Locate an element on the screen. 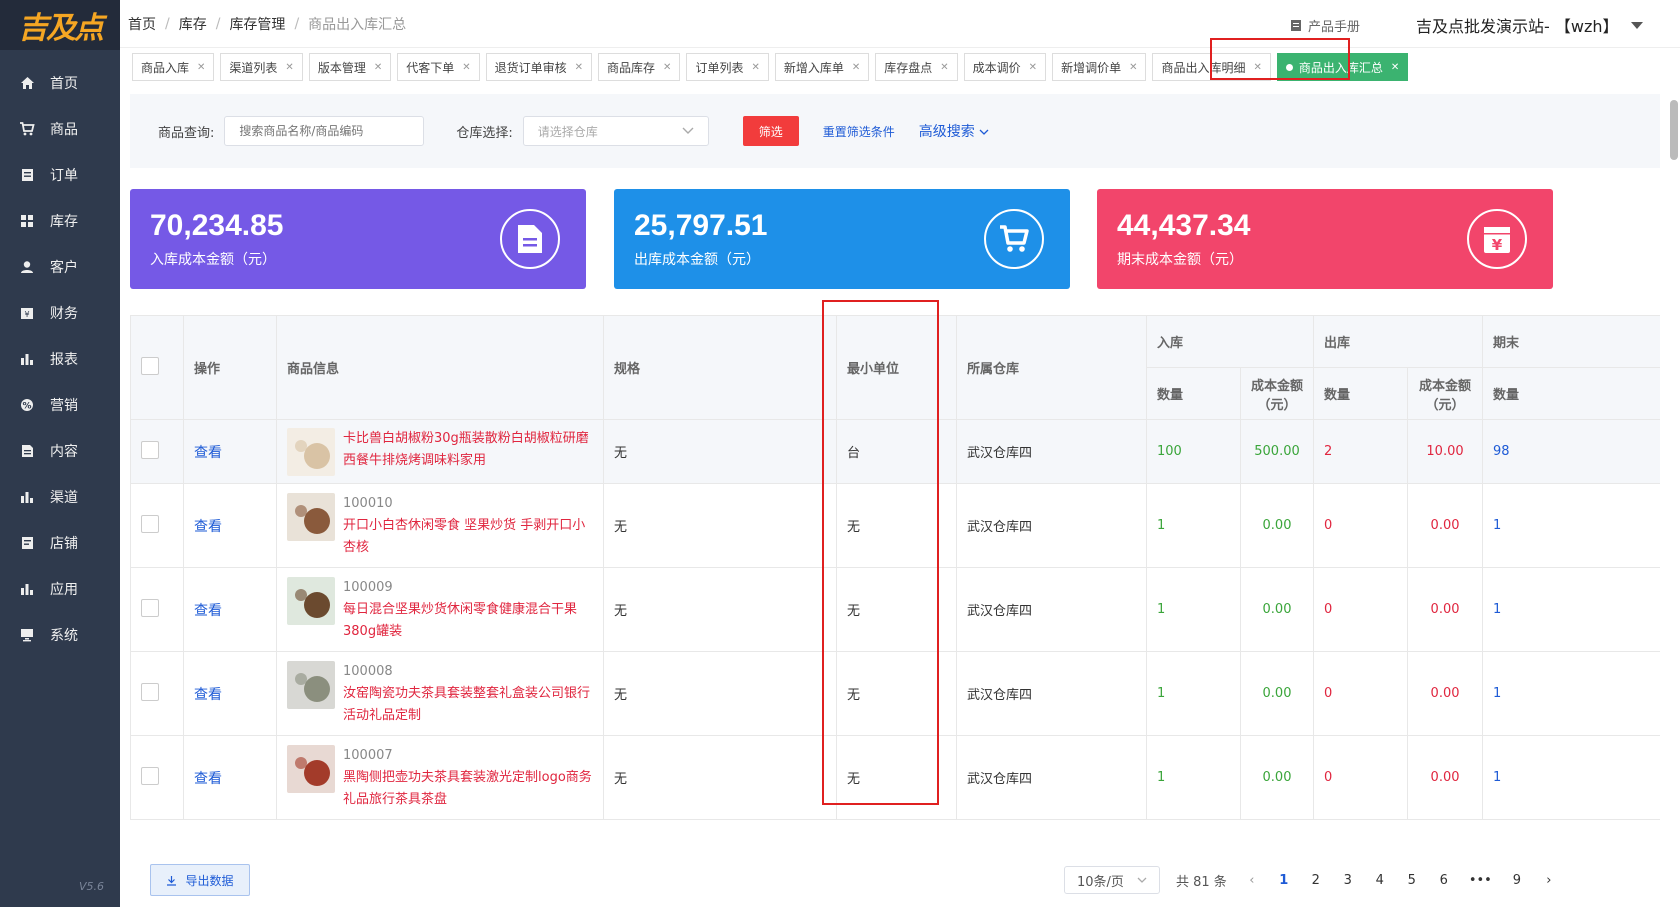  page-number: 1 is located at coordinates (1284, 880).